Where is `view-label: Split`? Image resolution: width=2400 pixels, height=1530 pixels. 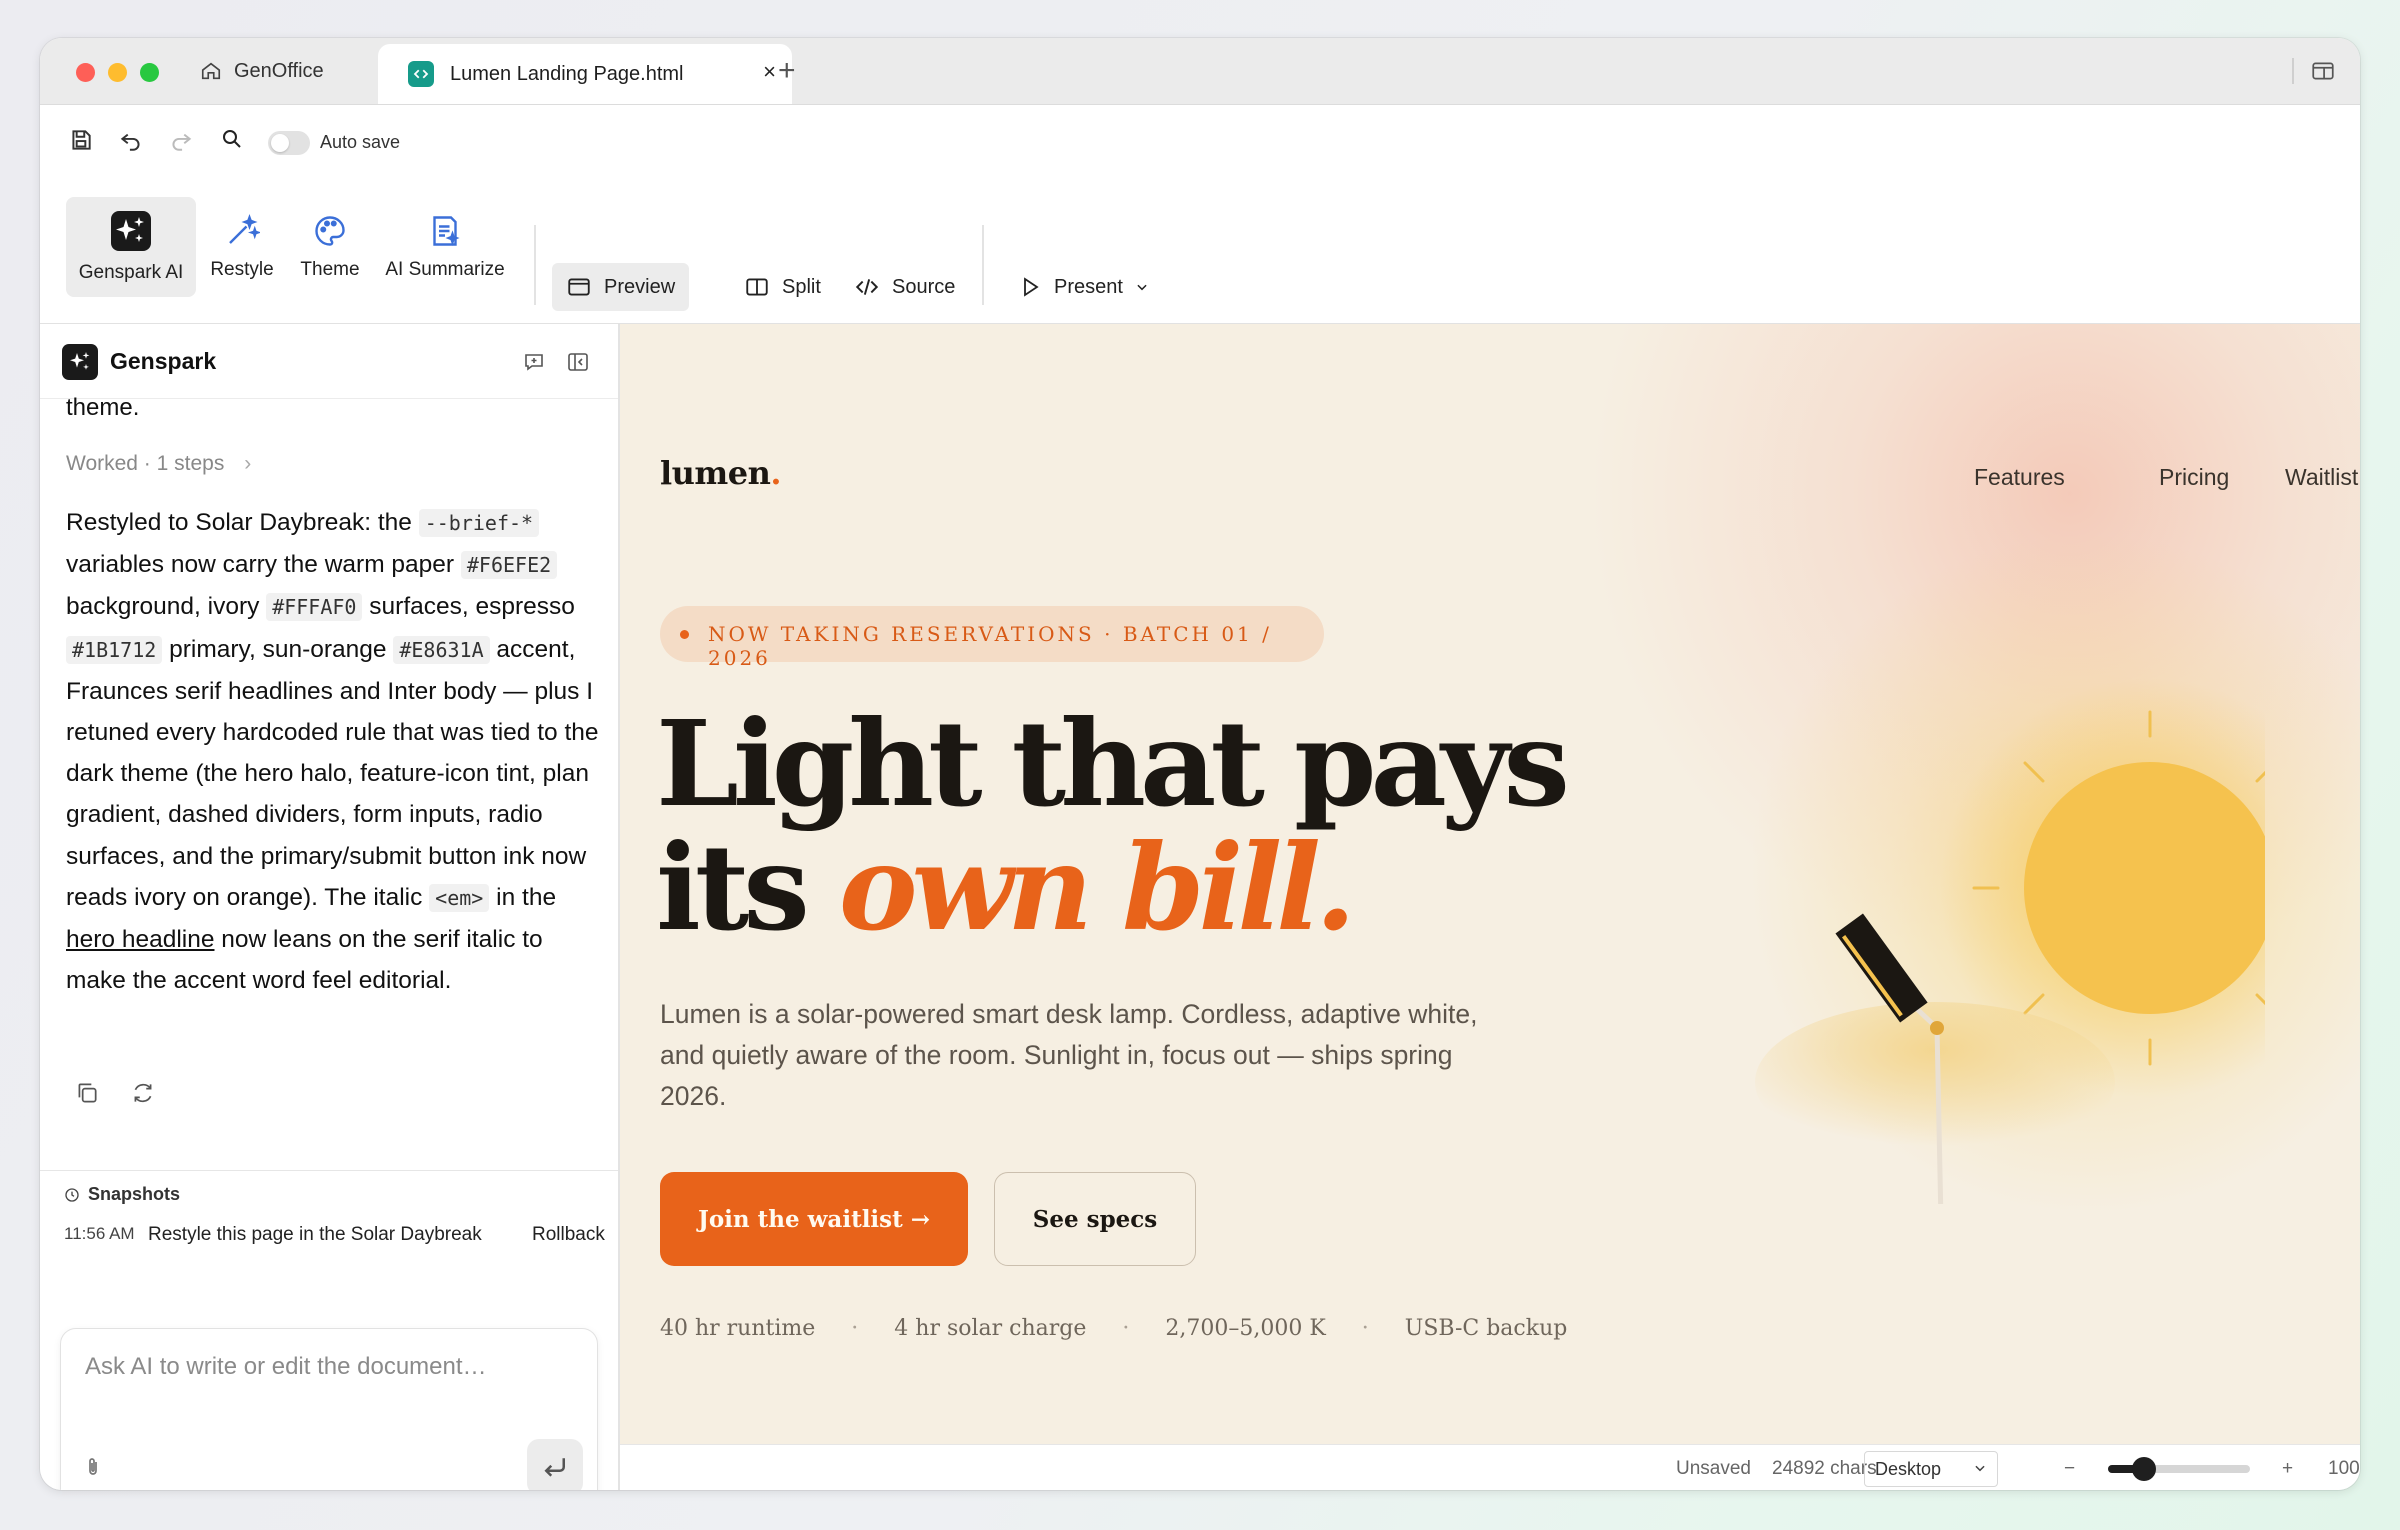
view-label: Split is located at coordinates (801, 286).